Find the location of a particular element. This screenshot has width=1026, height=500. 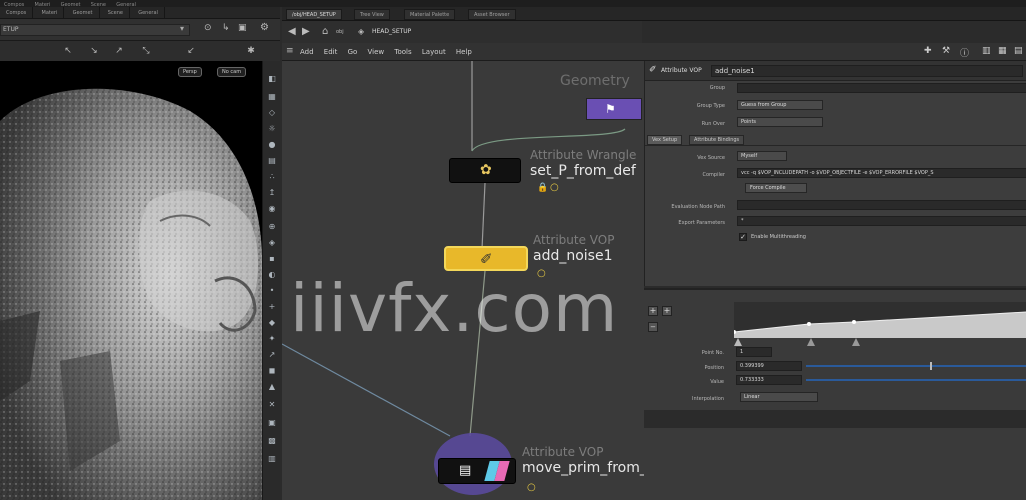

tab-material-palette: Material Palette is located at coordinates (430, 14).